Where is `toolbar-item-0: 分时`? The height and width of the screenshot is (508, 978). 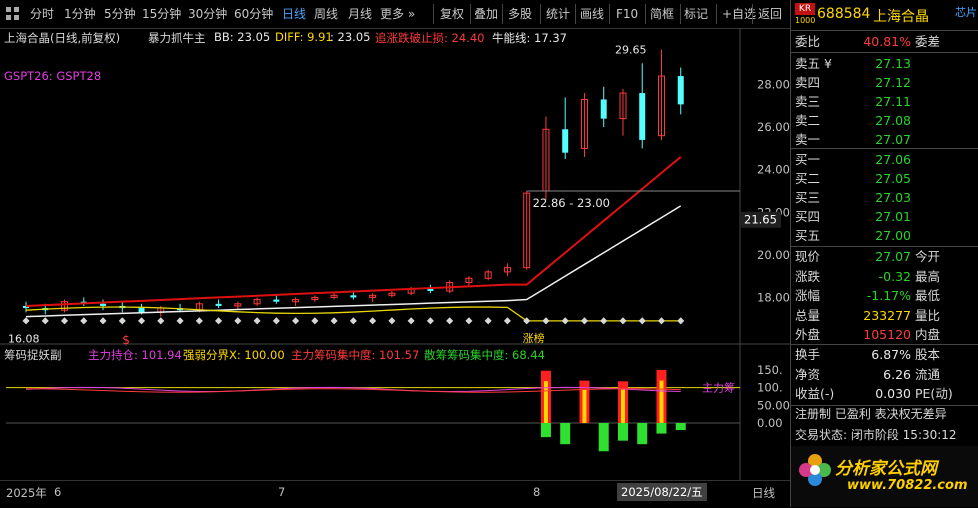 toolbar-item-0: 分时 is located at coordinates (42, 14).